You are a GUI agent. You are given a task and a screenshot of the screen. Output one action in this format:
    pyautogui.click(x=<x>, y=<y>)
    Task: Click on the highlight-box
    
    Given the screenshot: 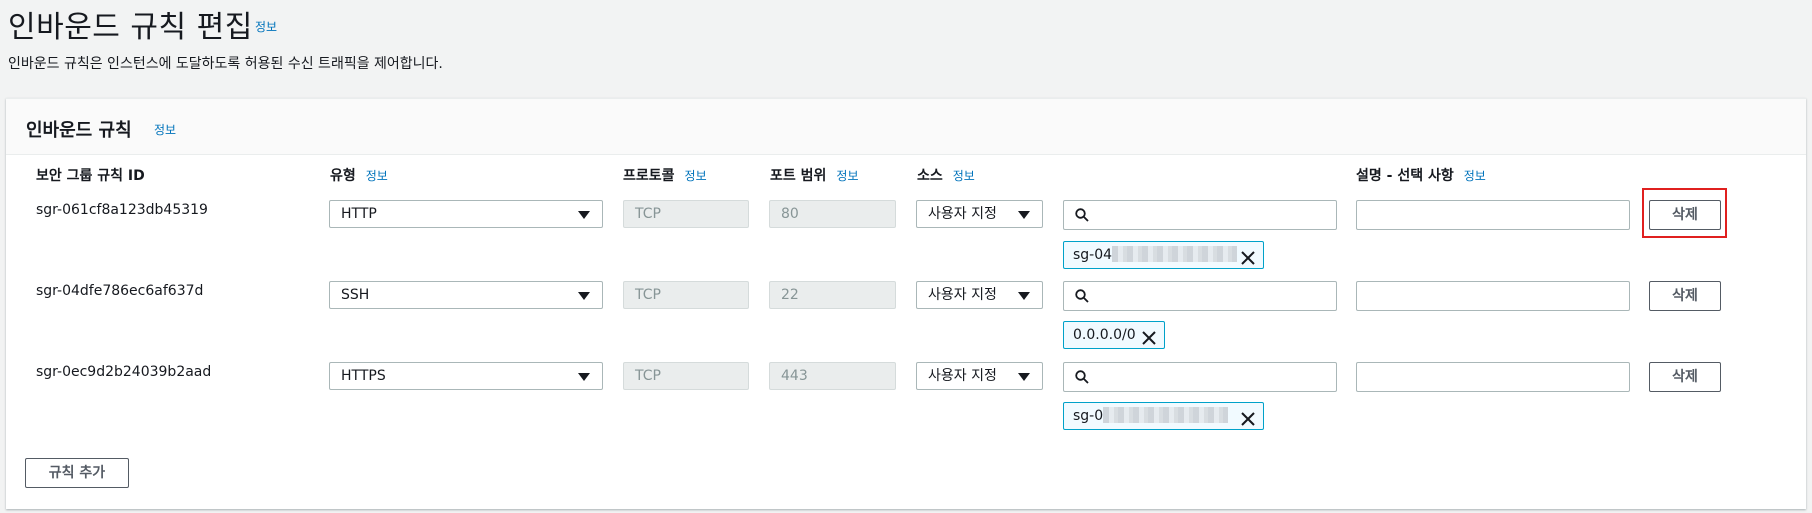 What is the action you would take?
    pyautogui.click(x=1684, y=213)
    